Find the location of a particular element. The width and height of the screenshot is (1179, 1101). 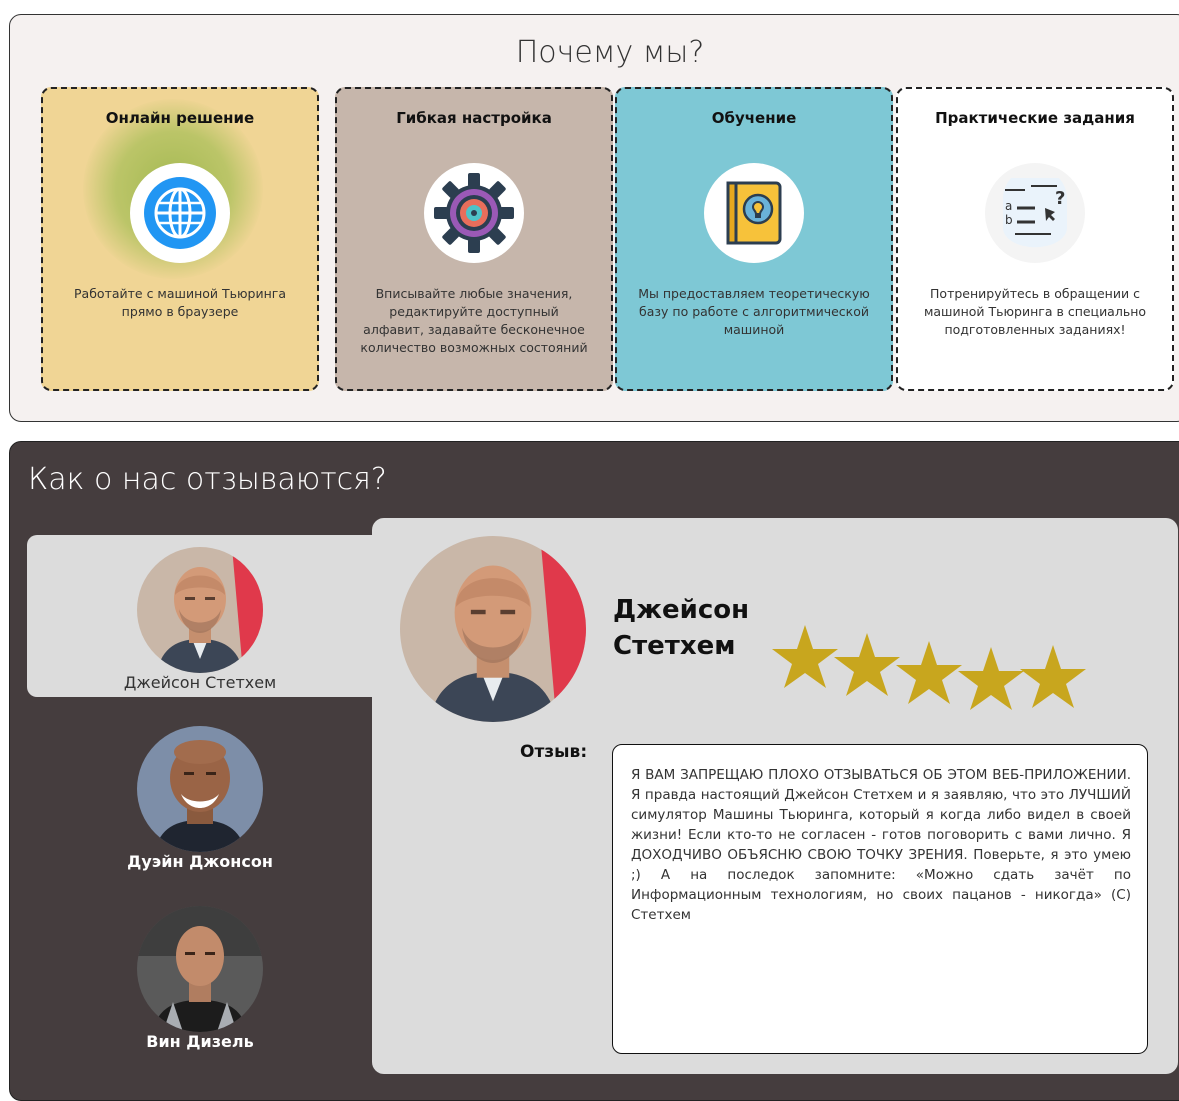

quiz-icon: ? a b is located at coordinates (1035, 213).